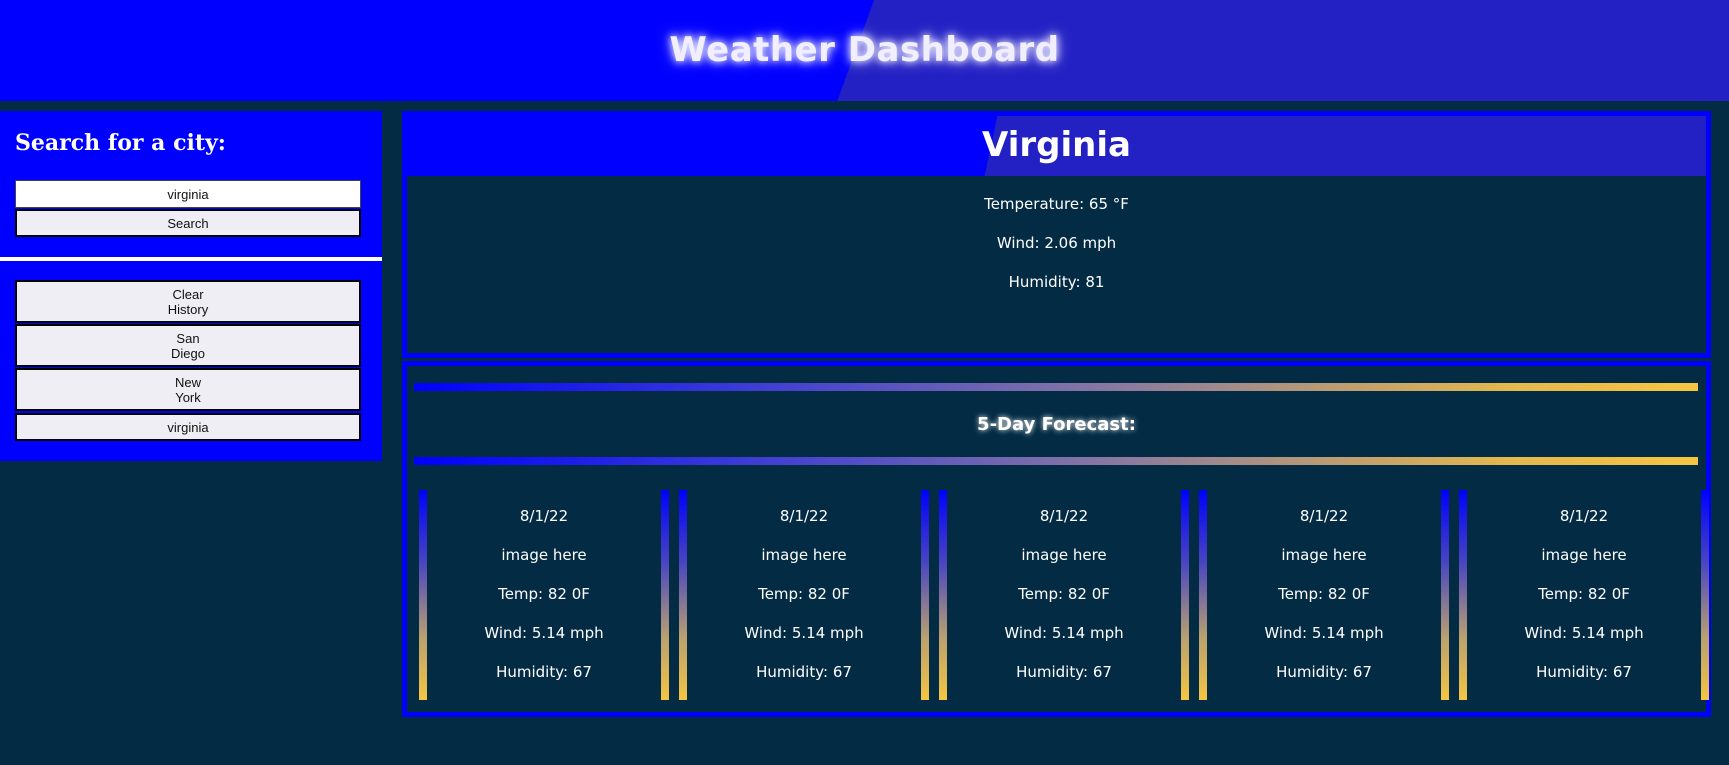 This screenshot has height=765, width=1729. I want to click on city-search-input, so click(188, 194).